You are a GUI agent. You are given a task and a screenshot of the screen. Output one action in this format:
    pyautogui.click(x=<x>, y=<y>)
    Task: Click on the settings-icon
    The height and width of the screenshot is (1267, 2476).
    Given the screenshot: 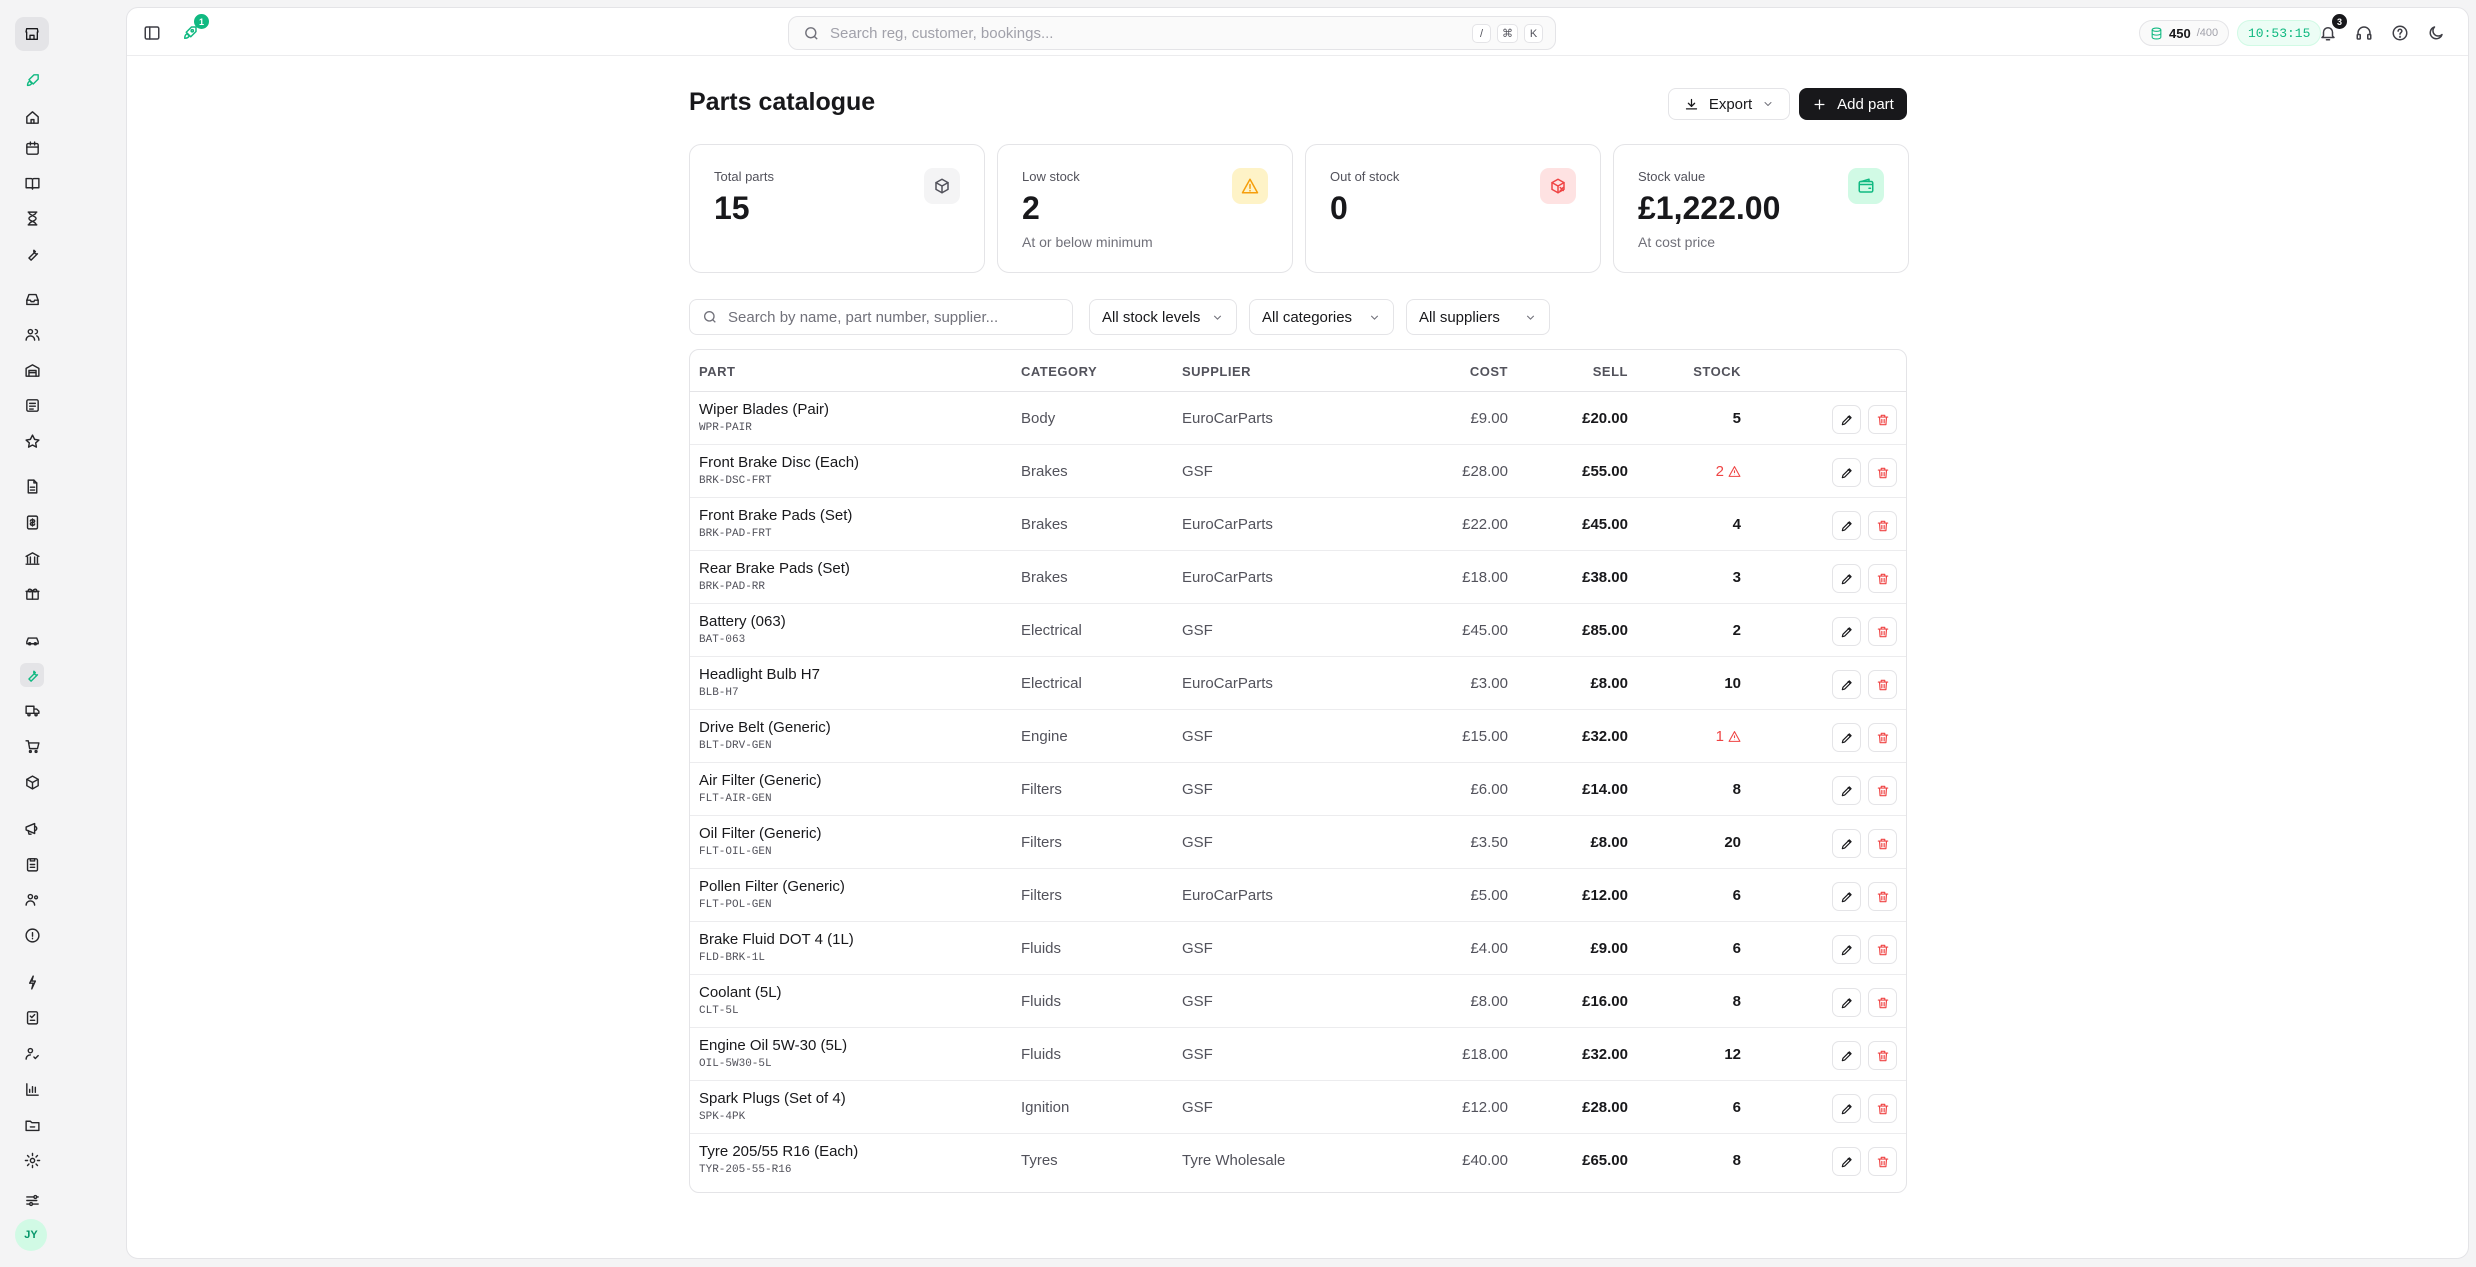 What is the action you would take?
    pyautogui.click(x=32, y=1160)
    